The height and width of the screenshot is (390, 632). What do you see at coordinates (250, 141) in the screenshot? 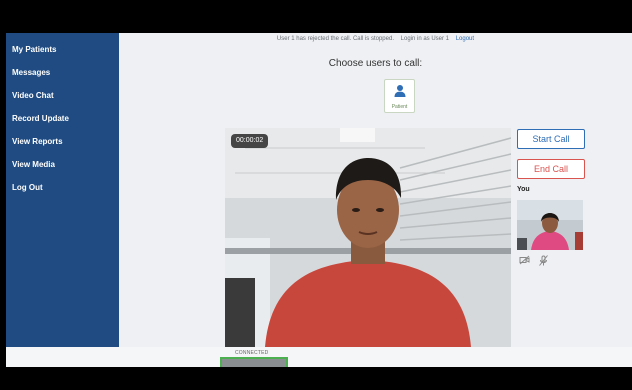
I see `call-timer: 00:00:02` at bounding box center [250, 141].